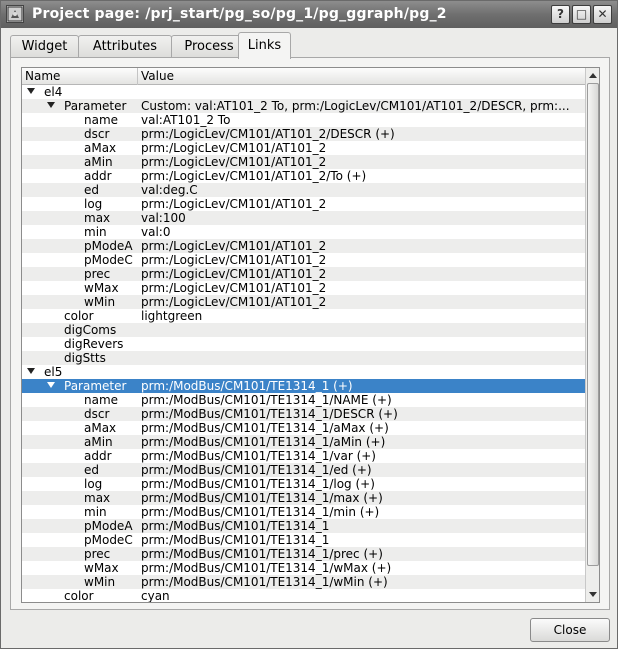  I want to click on tree-row: name val:AT101_2 To, so click(303, 120).